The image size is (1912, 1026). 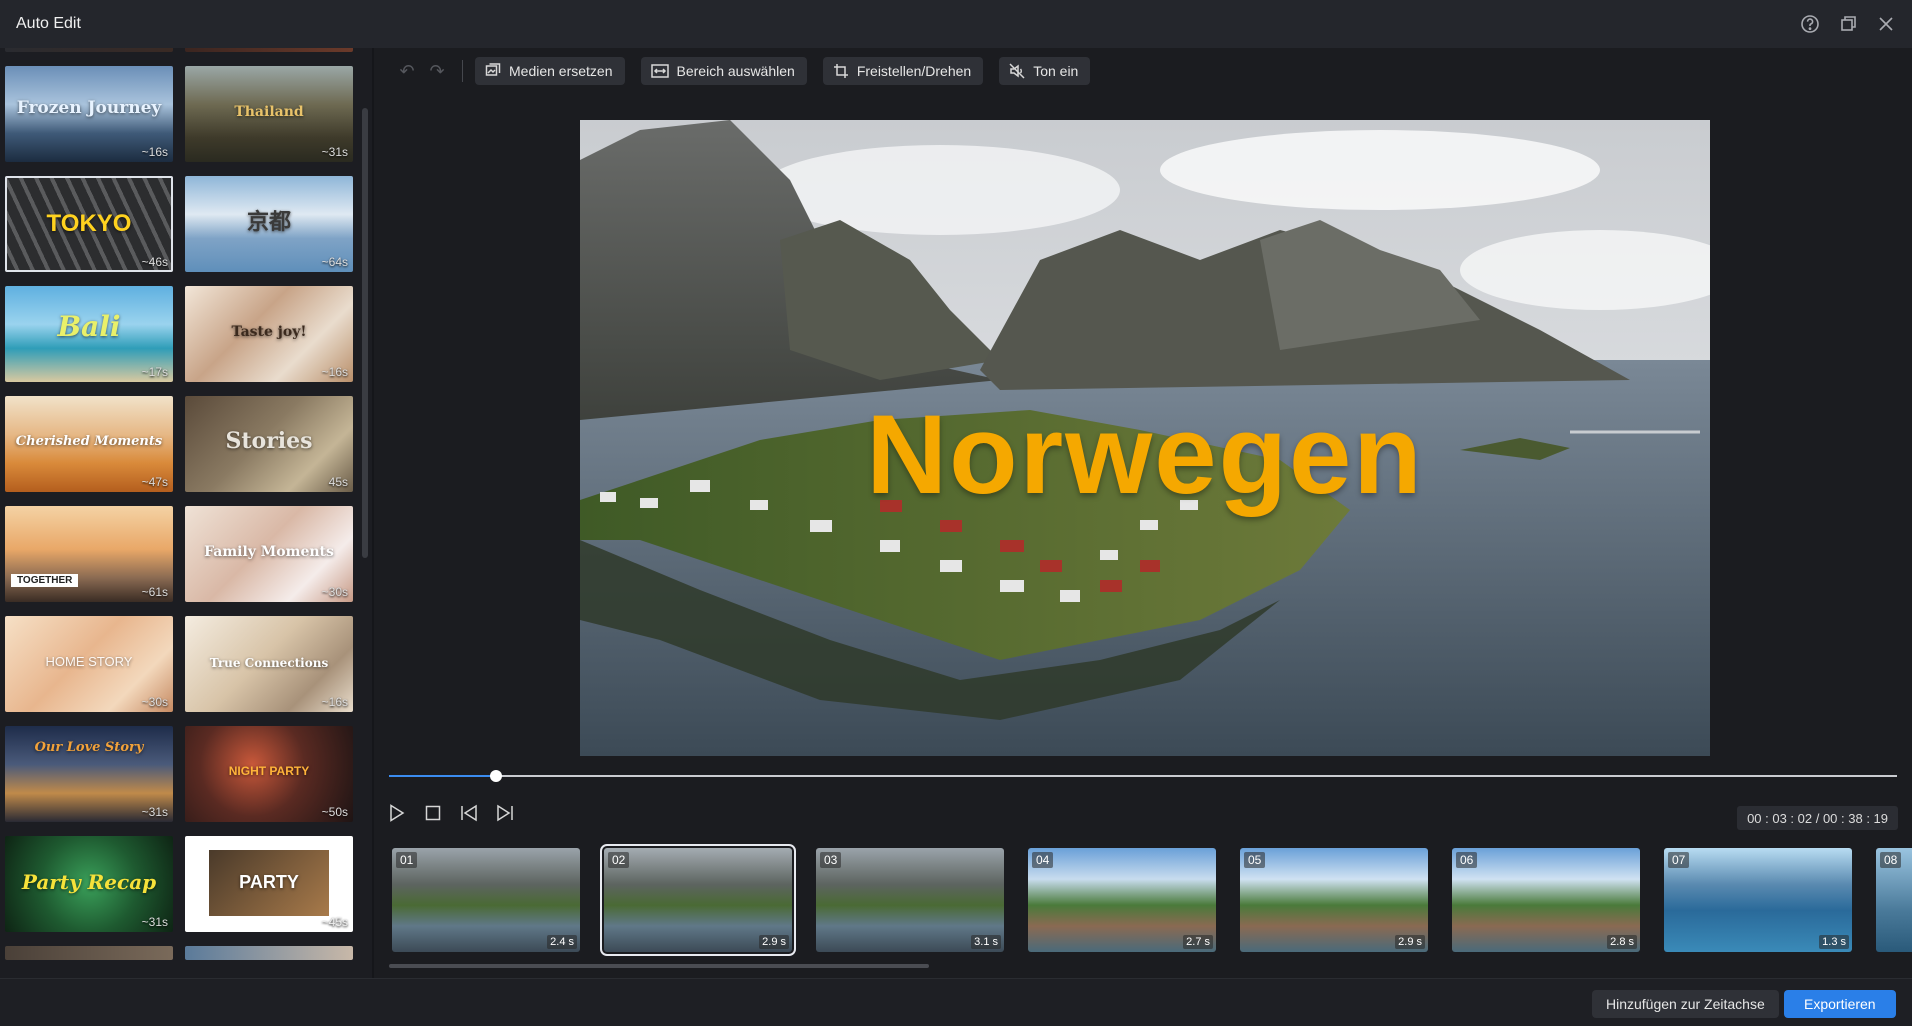 I want to click on toolbar-separator, so click(x=462, y=71).